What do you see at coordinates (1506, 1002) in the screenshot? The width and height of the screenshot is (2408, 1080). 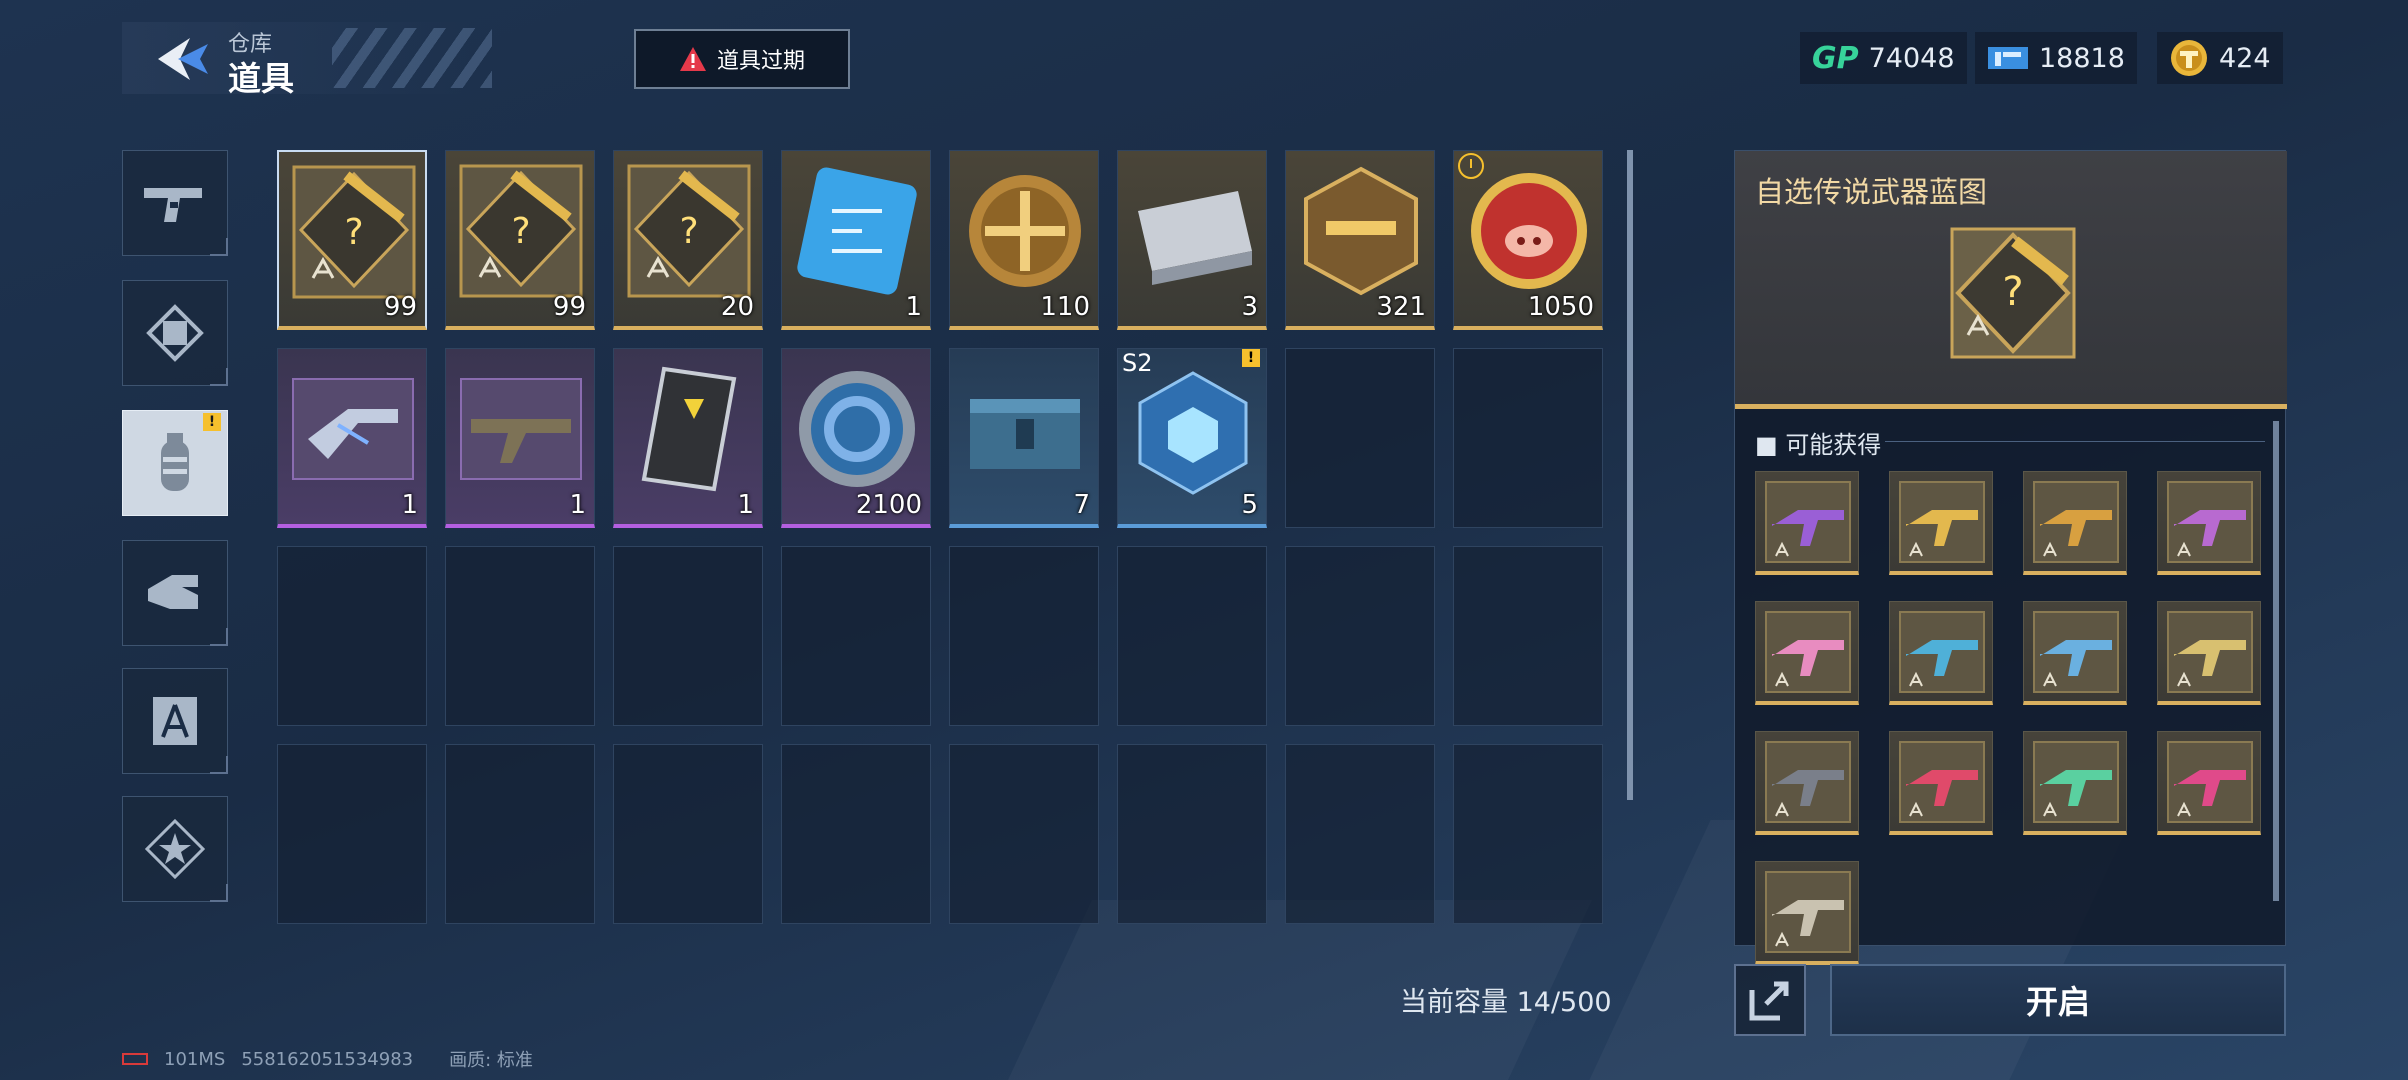 I see `capacity-text: 当前容量 14/500` at bounding box center [1506, 1002].